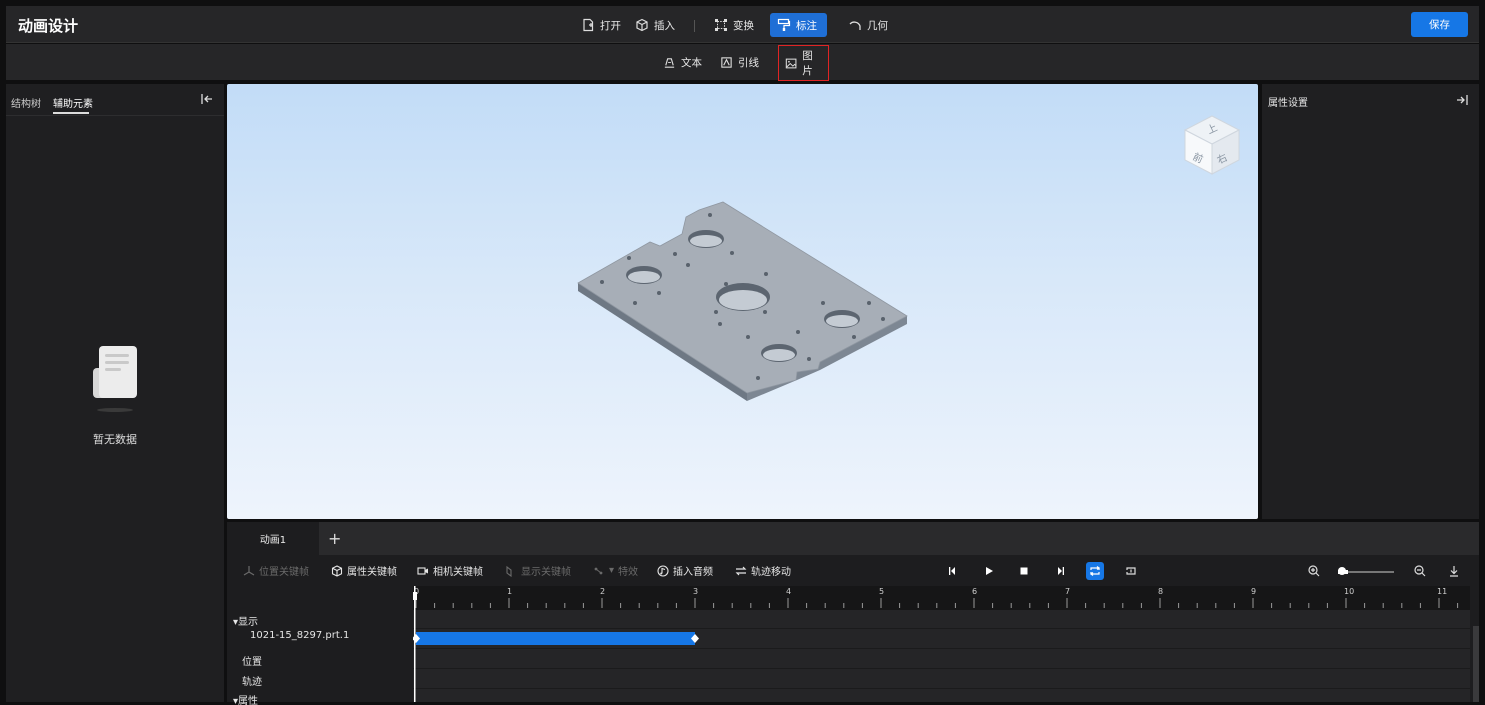 Image resolution: width=1485 pixels, height=705 pixels. I want to click on save-button: 保存, so click(1439, 24).